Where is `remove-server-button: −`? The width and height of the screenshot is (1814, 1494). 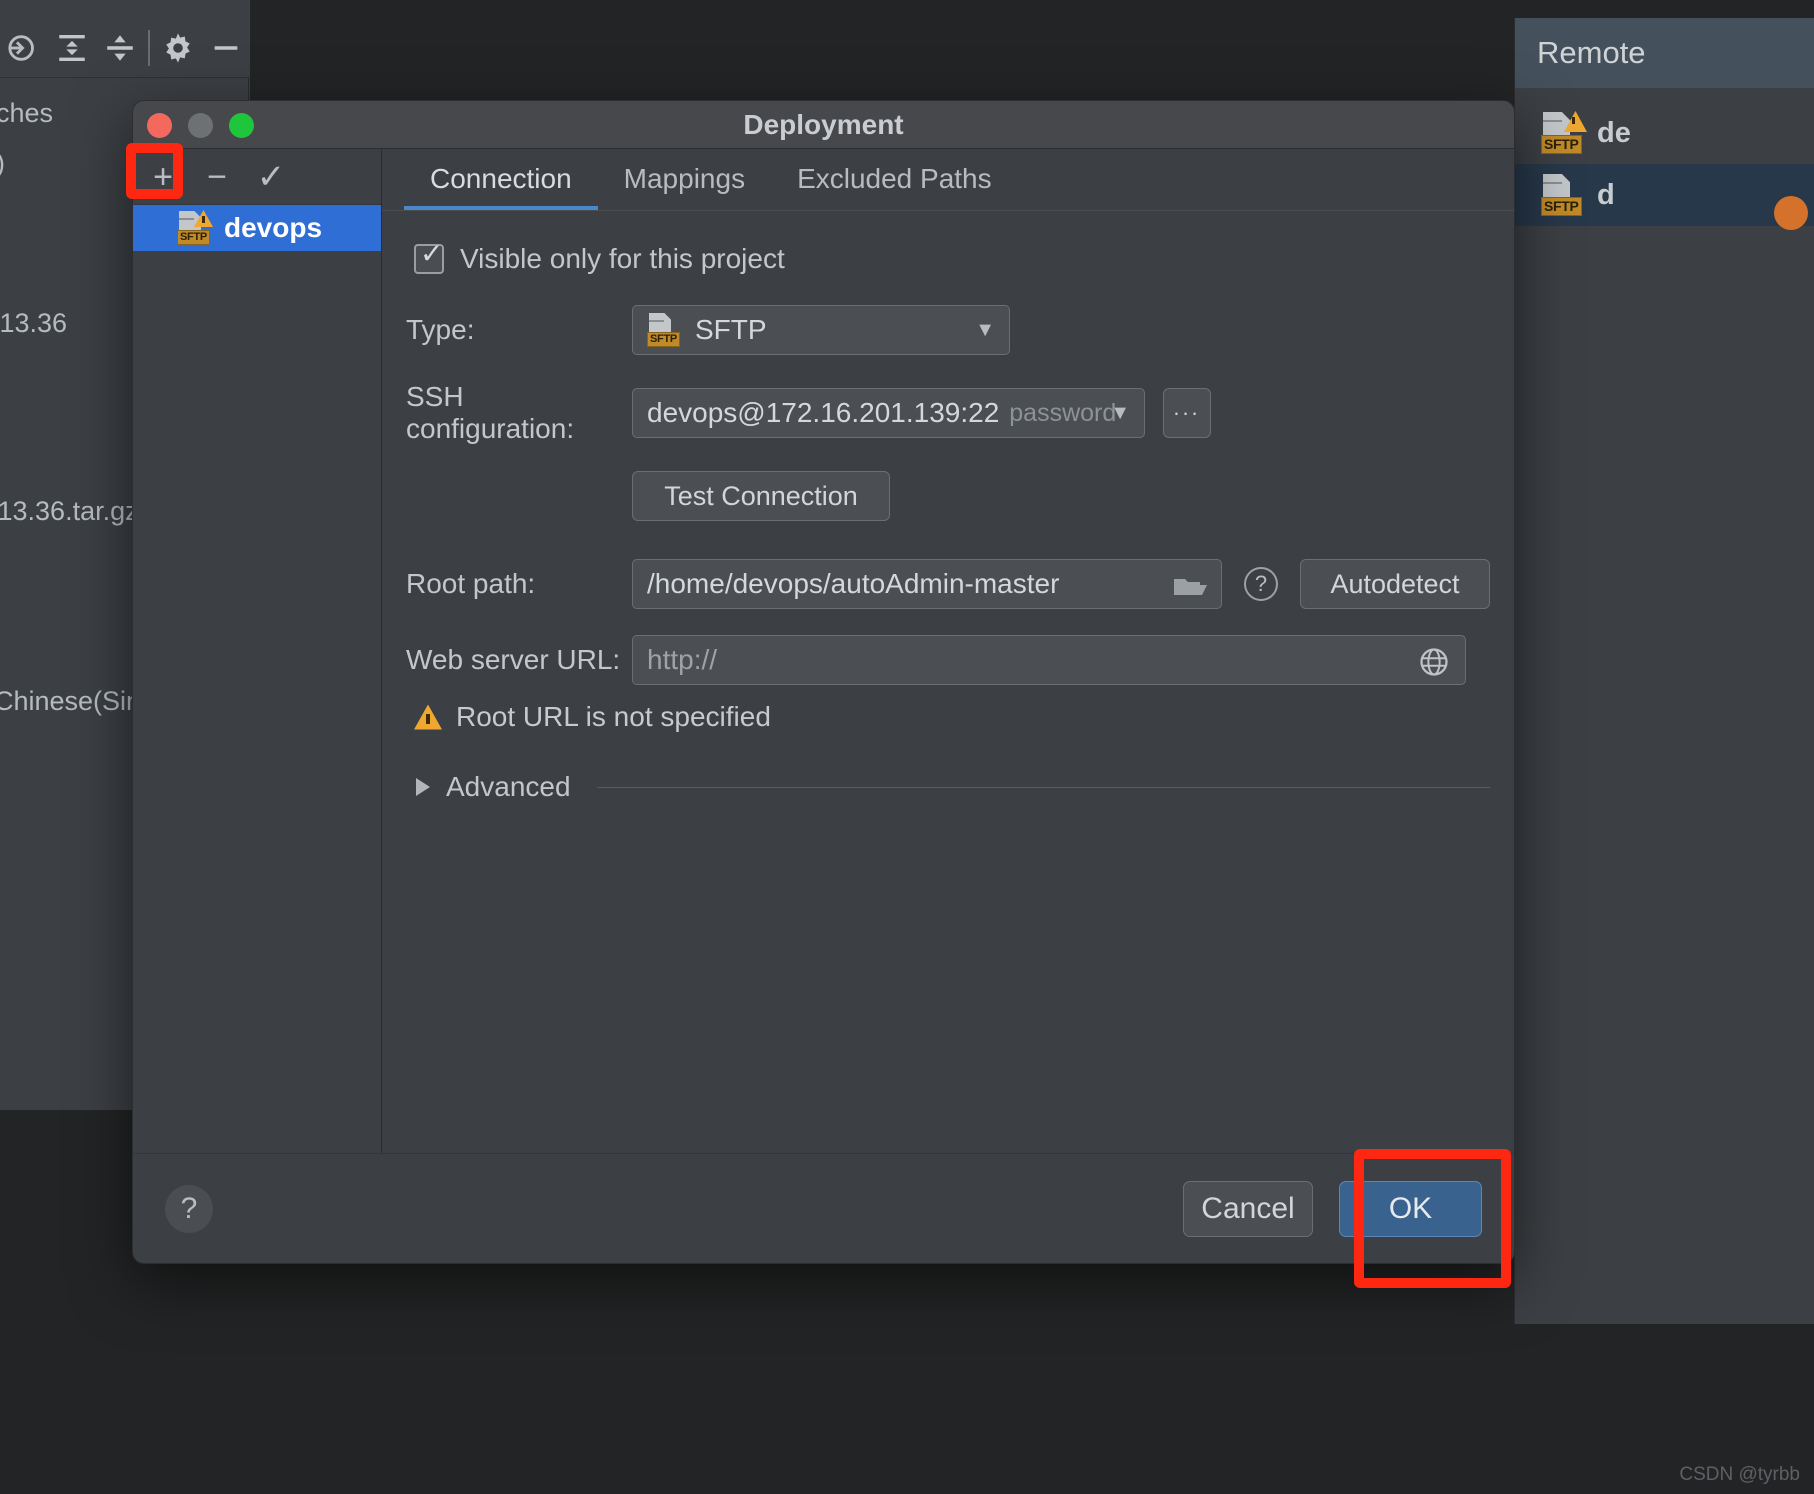
remove-server-button: − is located at coordinates (217, 177).